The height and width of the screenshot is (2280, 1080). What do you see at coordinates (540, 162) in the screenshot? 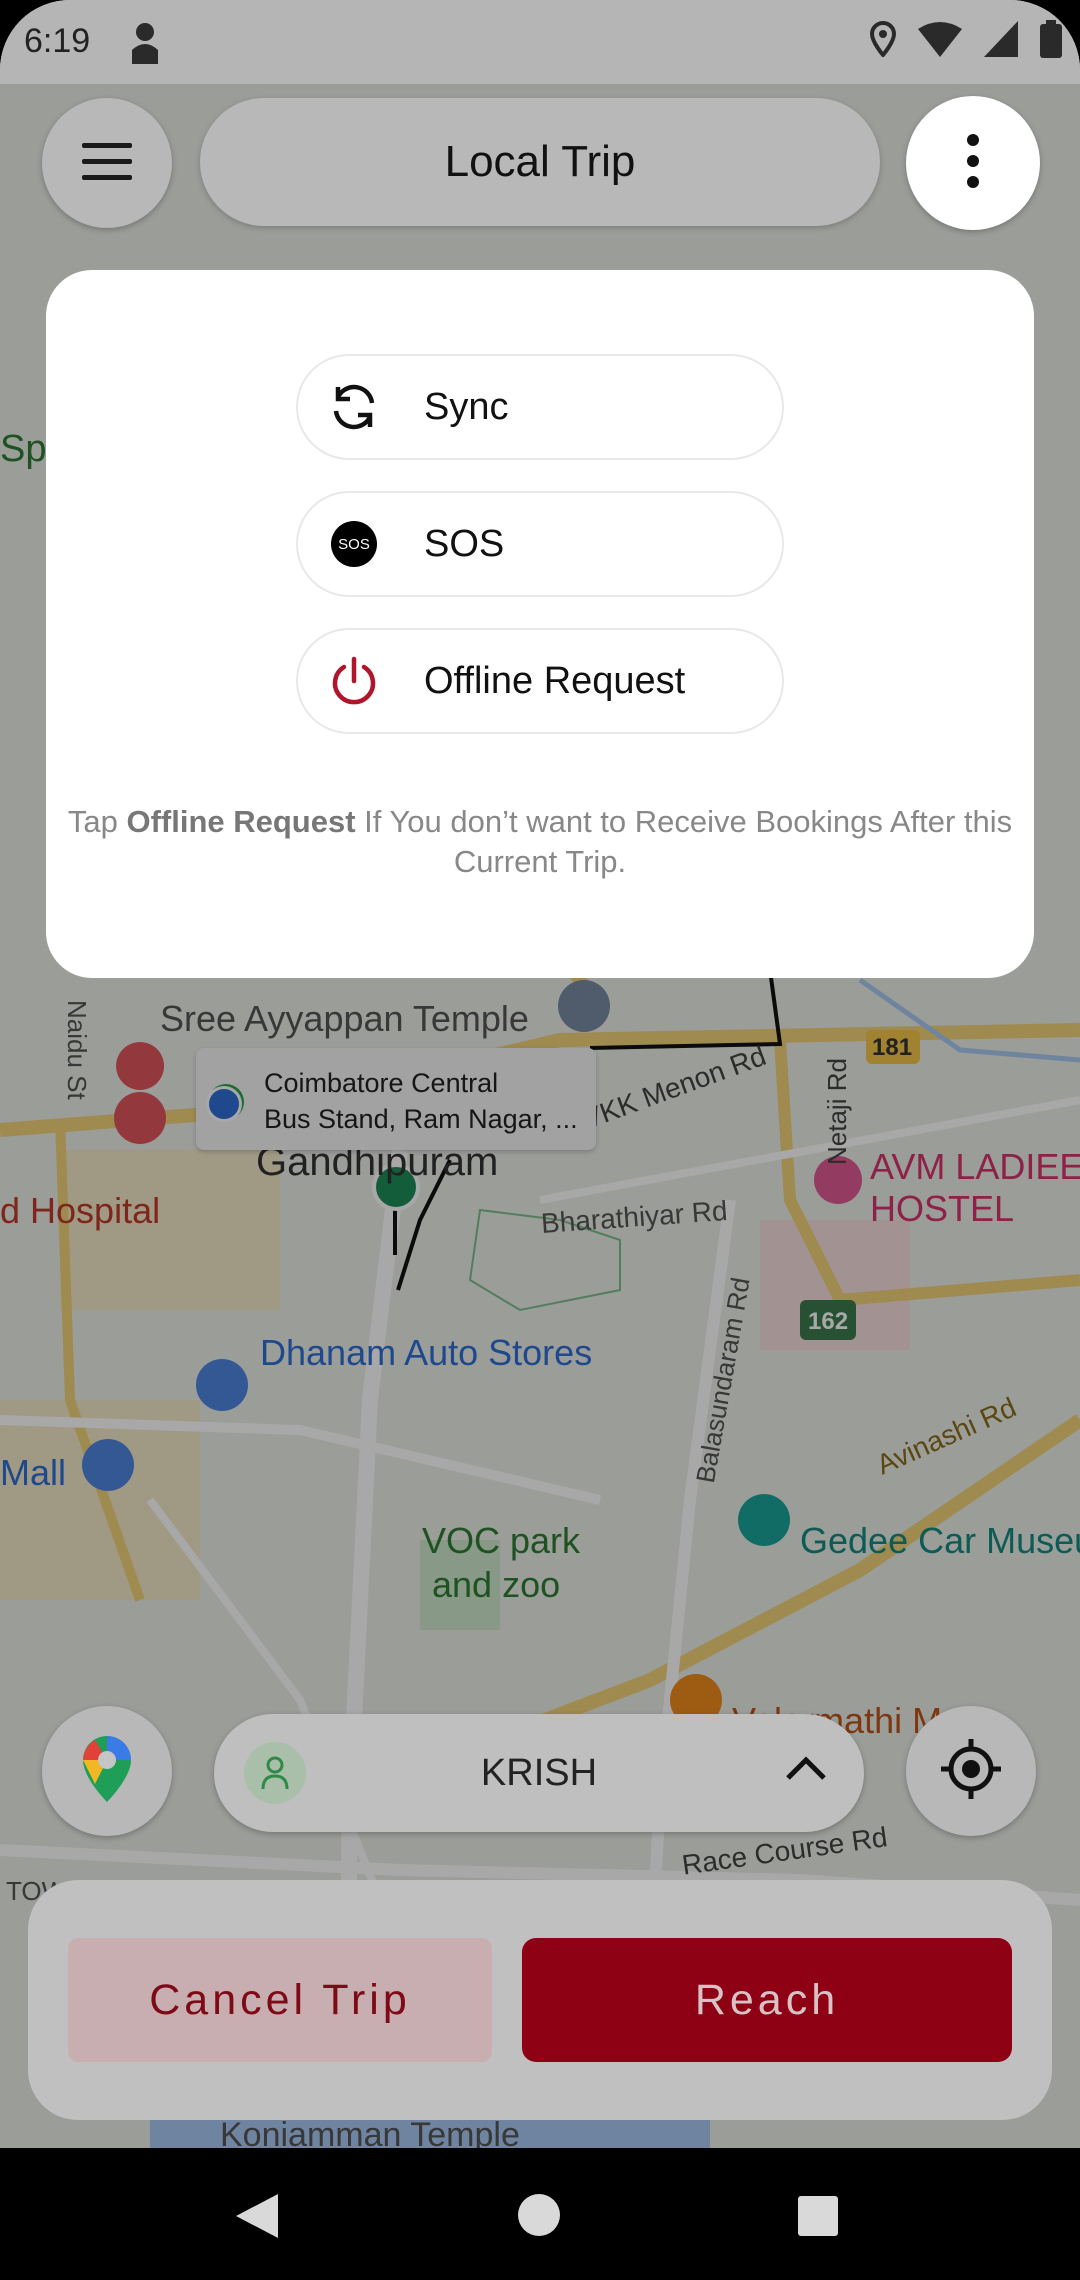
I see `page-title: Local Trip` at bounding box center [540, 162].